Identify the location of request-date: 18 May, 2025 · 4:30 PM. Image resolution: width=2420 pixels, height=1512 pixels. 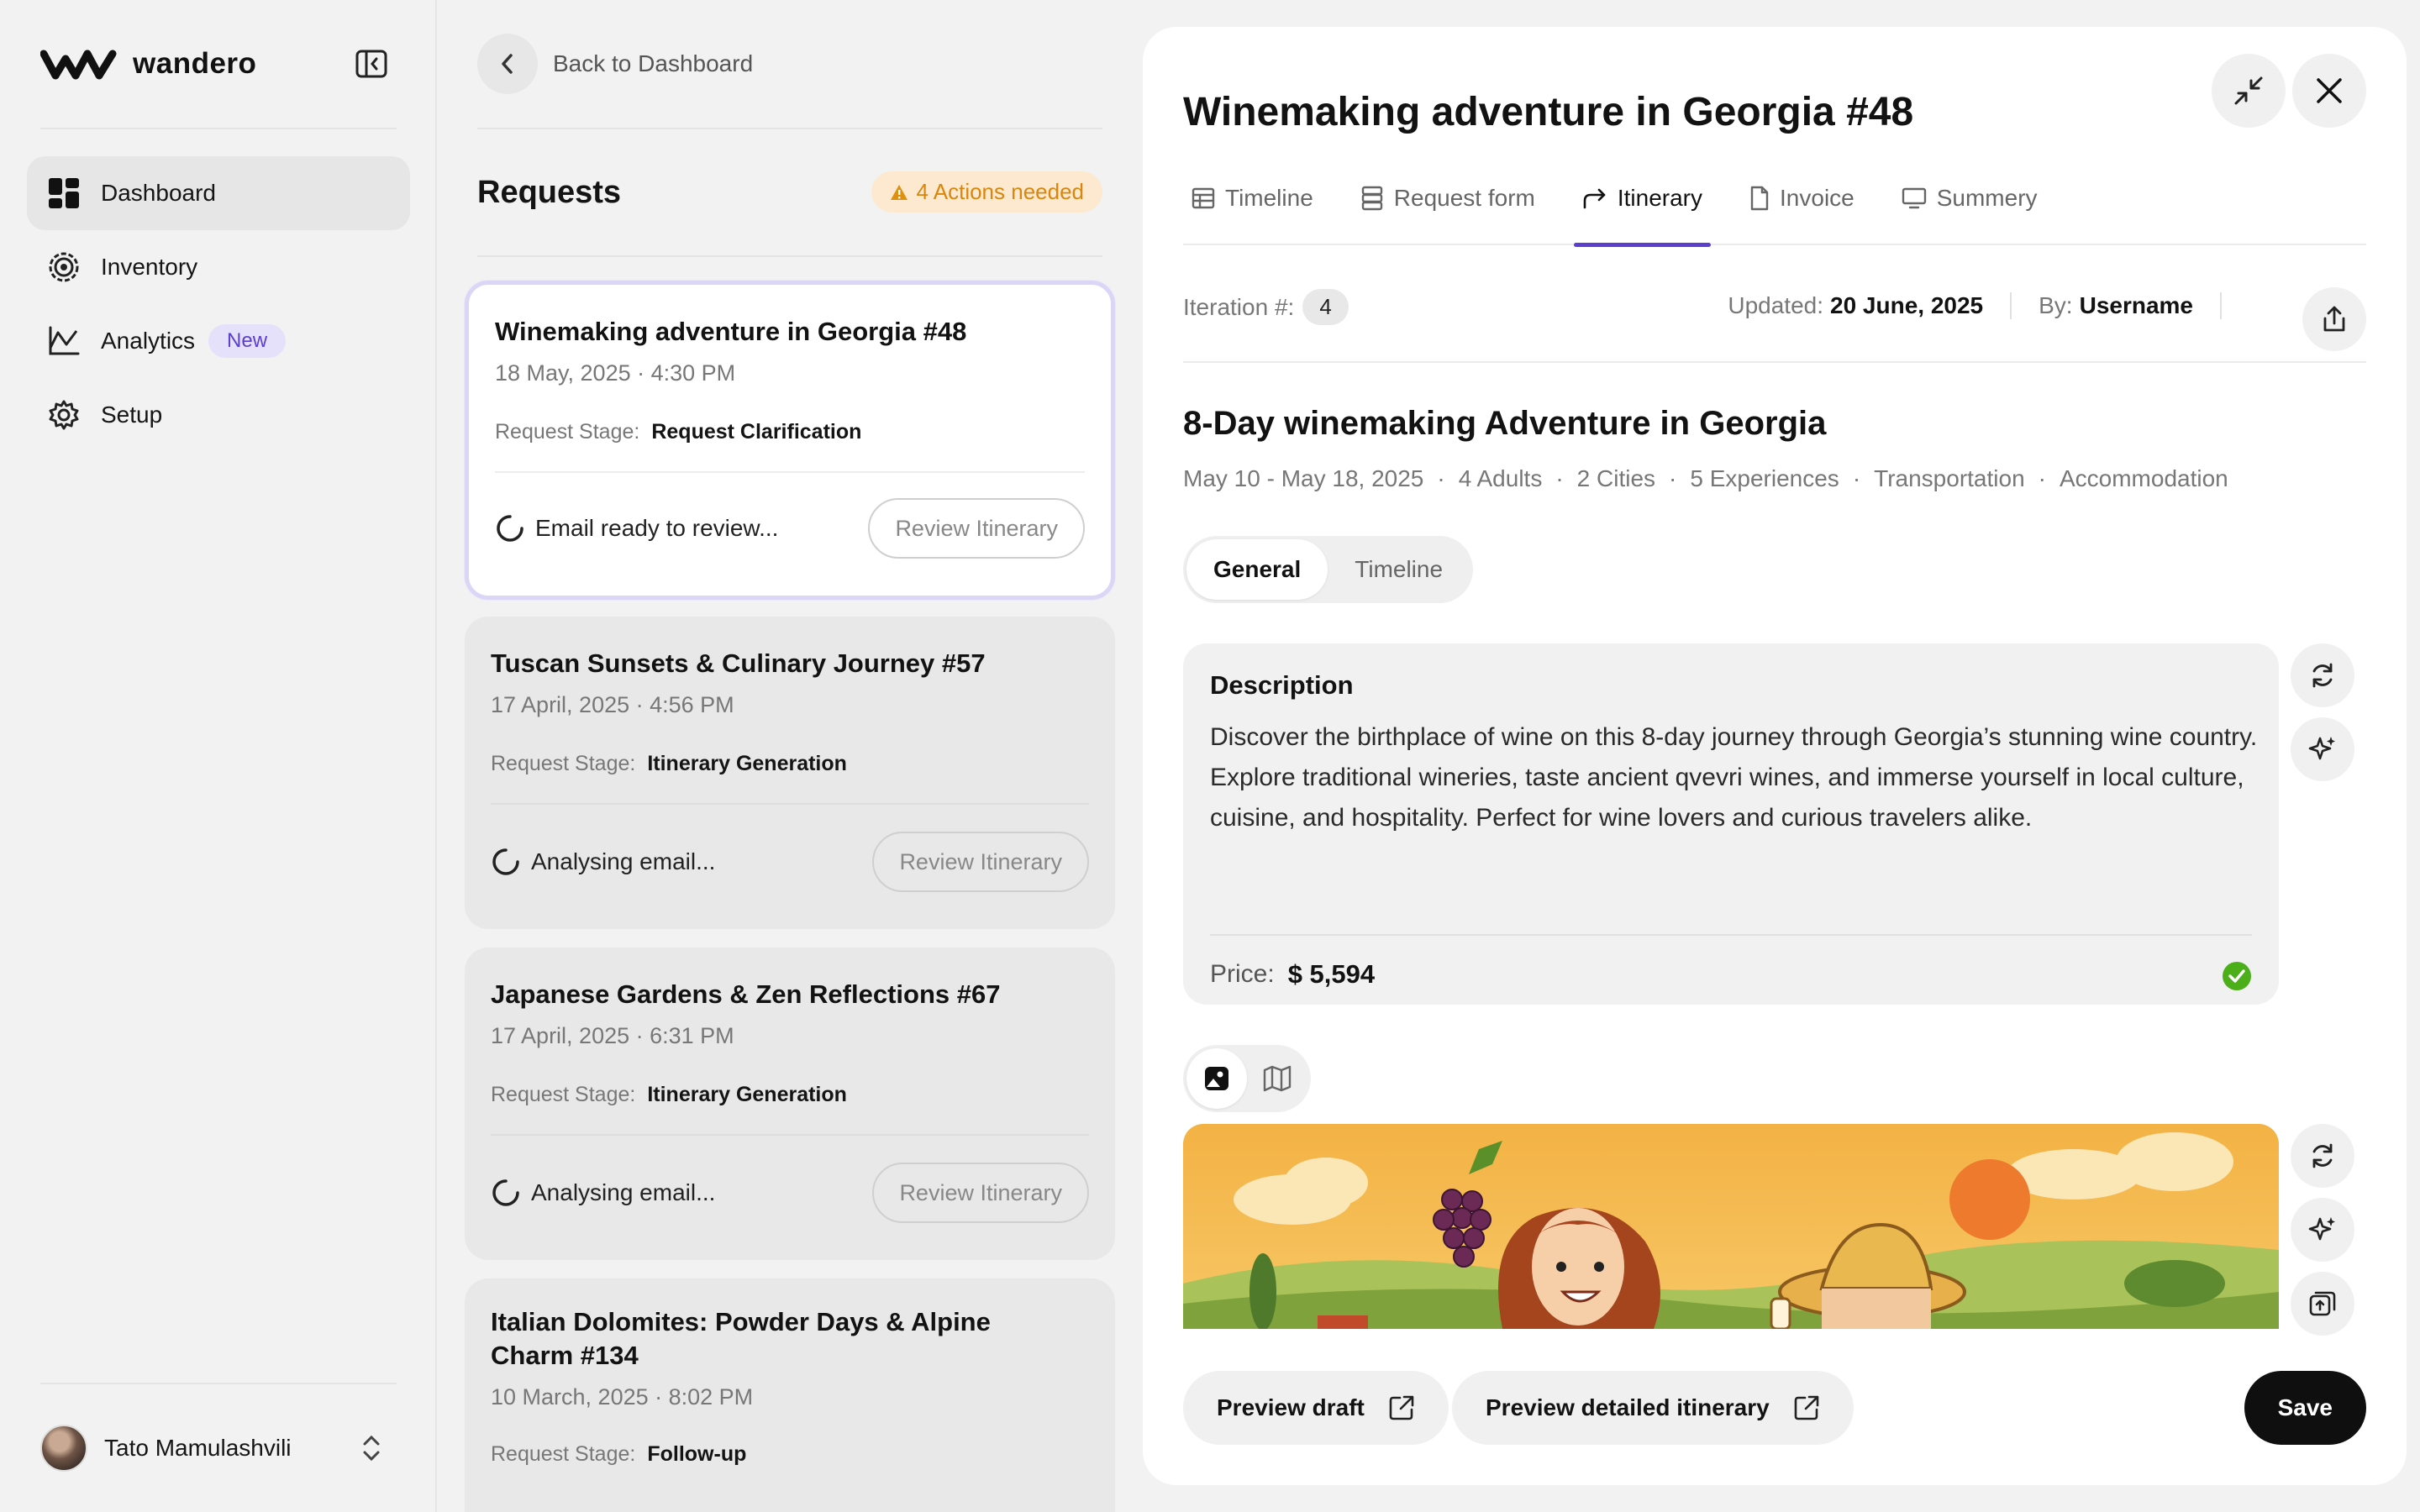
(615, 373).